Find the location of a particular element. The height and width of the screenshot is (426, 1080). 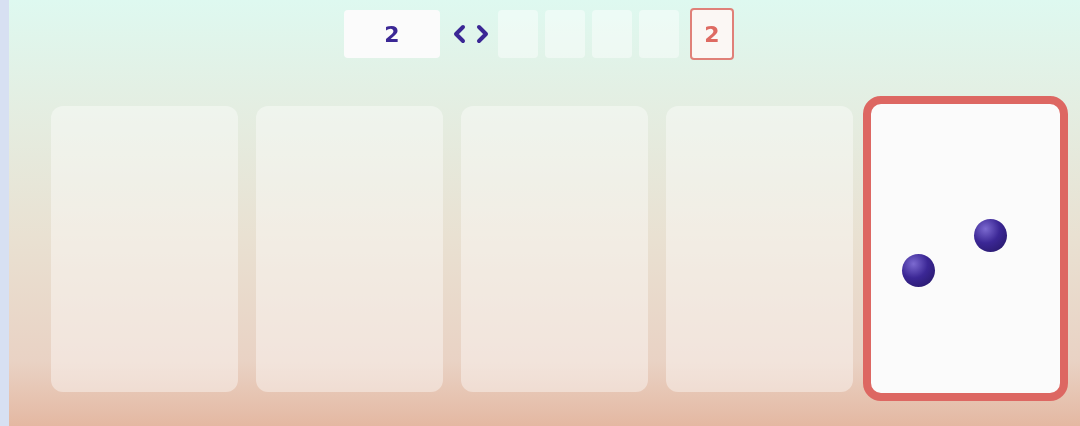

answer-field: 2 is located at coordinates (392, 34).